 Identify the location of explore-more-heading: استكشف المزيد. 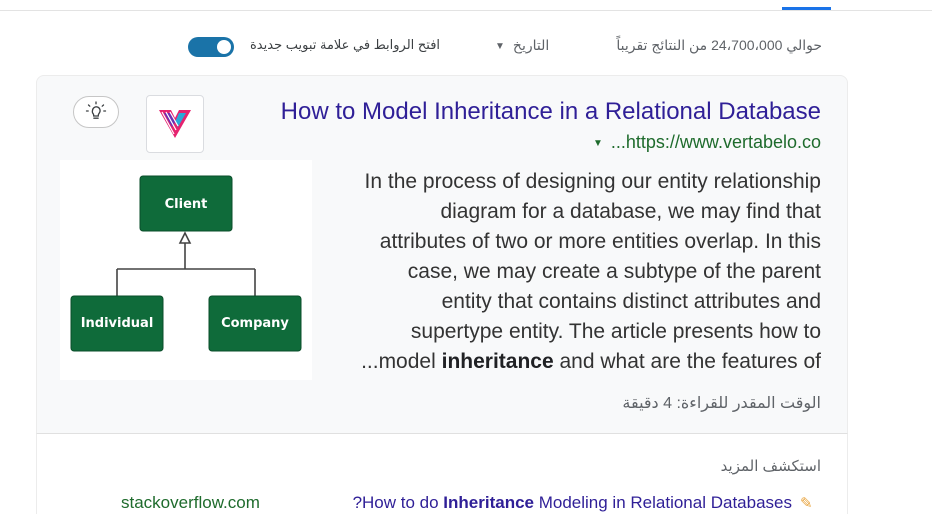
(770, 466).